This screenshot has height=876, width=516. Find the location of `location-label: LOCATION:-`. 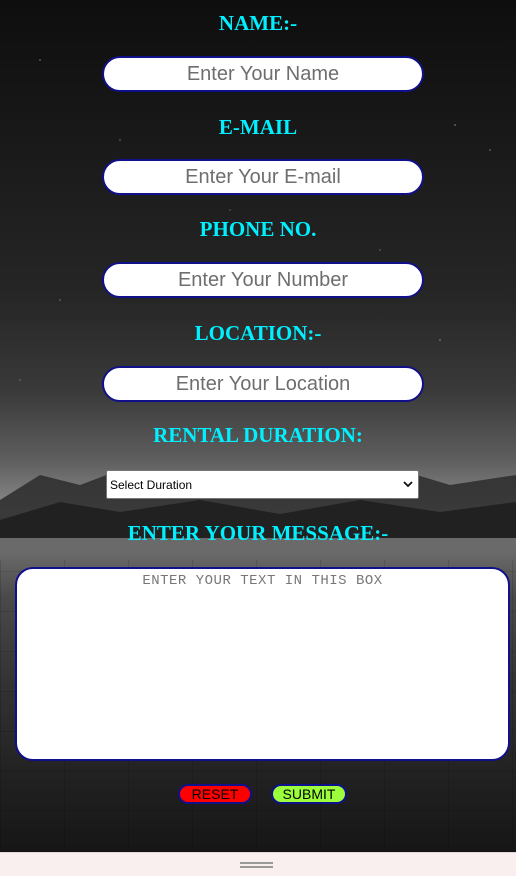

location-label: LOCATION:- is located at coordinates (258, 333).